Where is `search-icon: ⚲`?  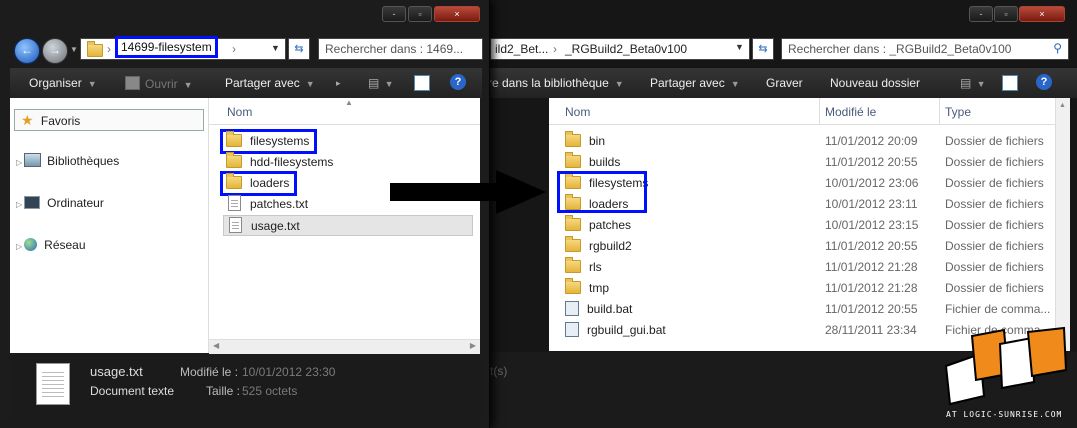
search-icon: ⚲ is located at coordinates (1057, 48).